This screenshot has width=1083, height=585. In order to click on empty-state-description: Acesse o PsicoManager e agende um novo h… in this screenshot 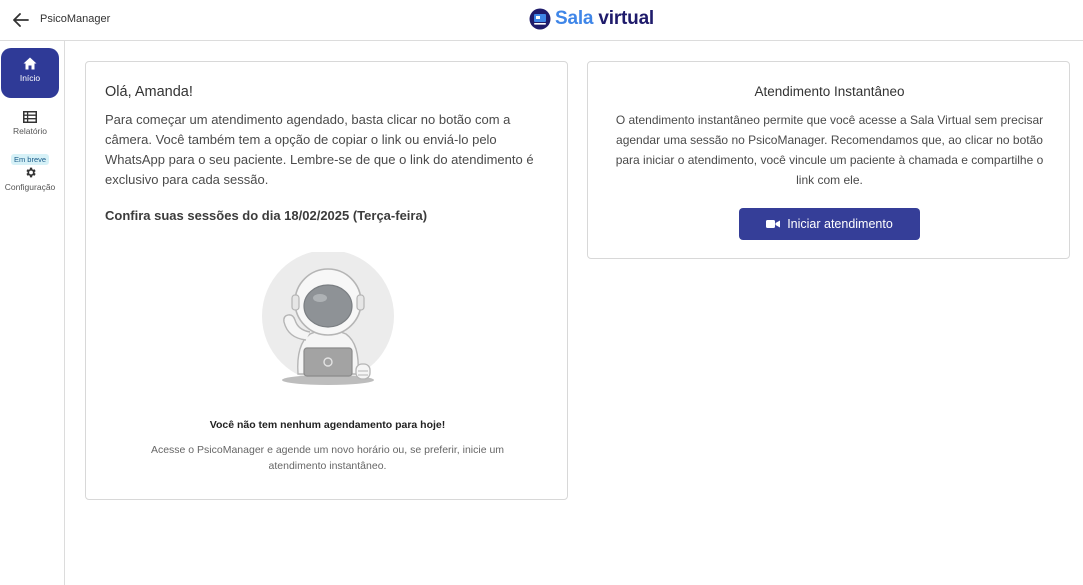, I will do `click(327, 458)`.